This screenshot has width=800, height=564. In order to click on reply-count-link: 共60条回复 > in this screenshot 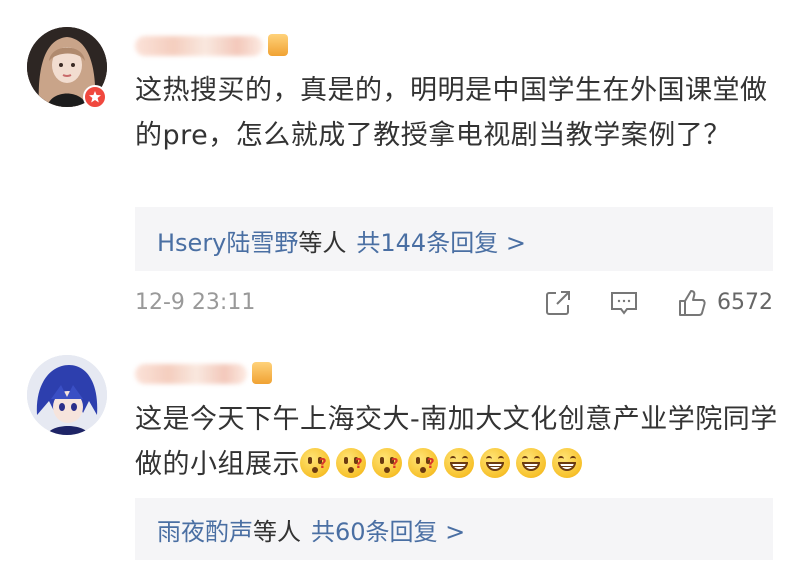, I will do `click(388, 532)`.